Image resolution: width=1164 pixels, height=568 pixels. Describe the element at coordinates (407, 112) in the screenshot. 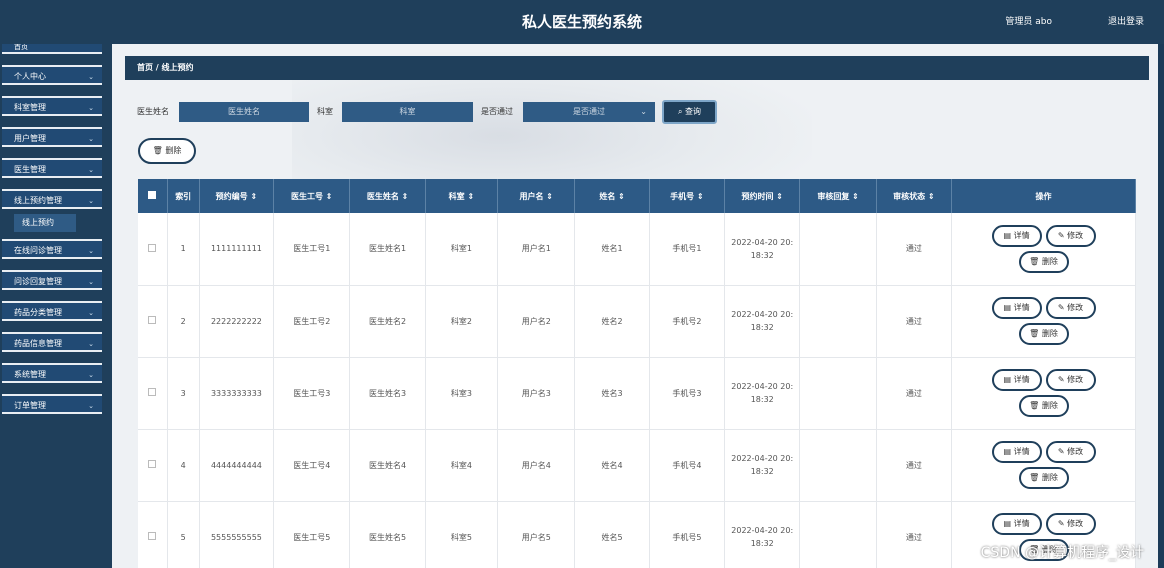

I see `department-input: 科室` at that location.